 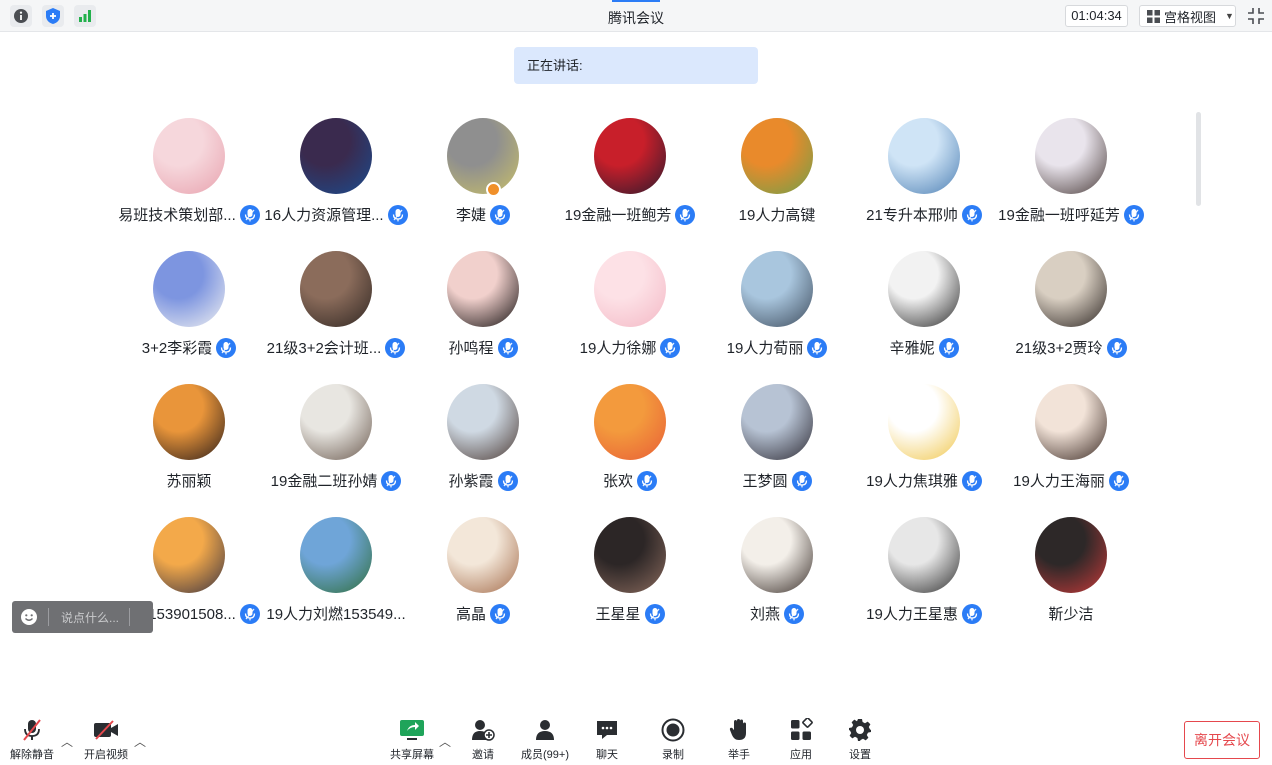 What do you see at coordinates (1059, 215) in the screenshot?
I see `participant-name: 19金融一班呼延芳` at bounding box center [1059, 215].